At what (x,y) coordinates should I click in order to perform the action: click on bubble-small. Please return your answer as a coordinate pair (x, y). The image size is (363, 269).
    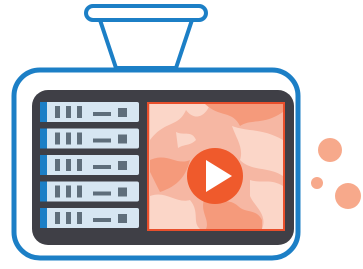
    Looking at the image, I should click on (317, 183).